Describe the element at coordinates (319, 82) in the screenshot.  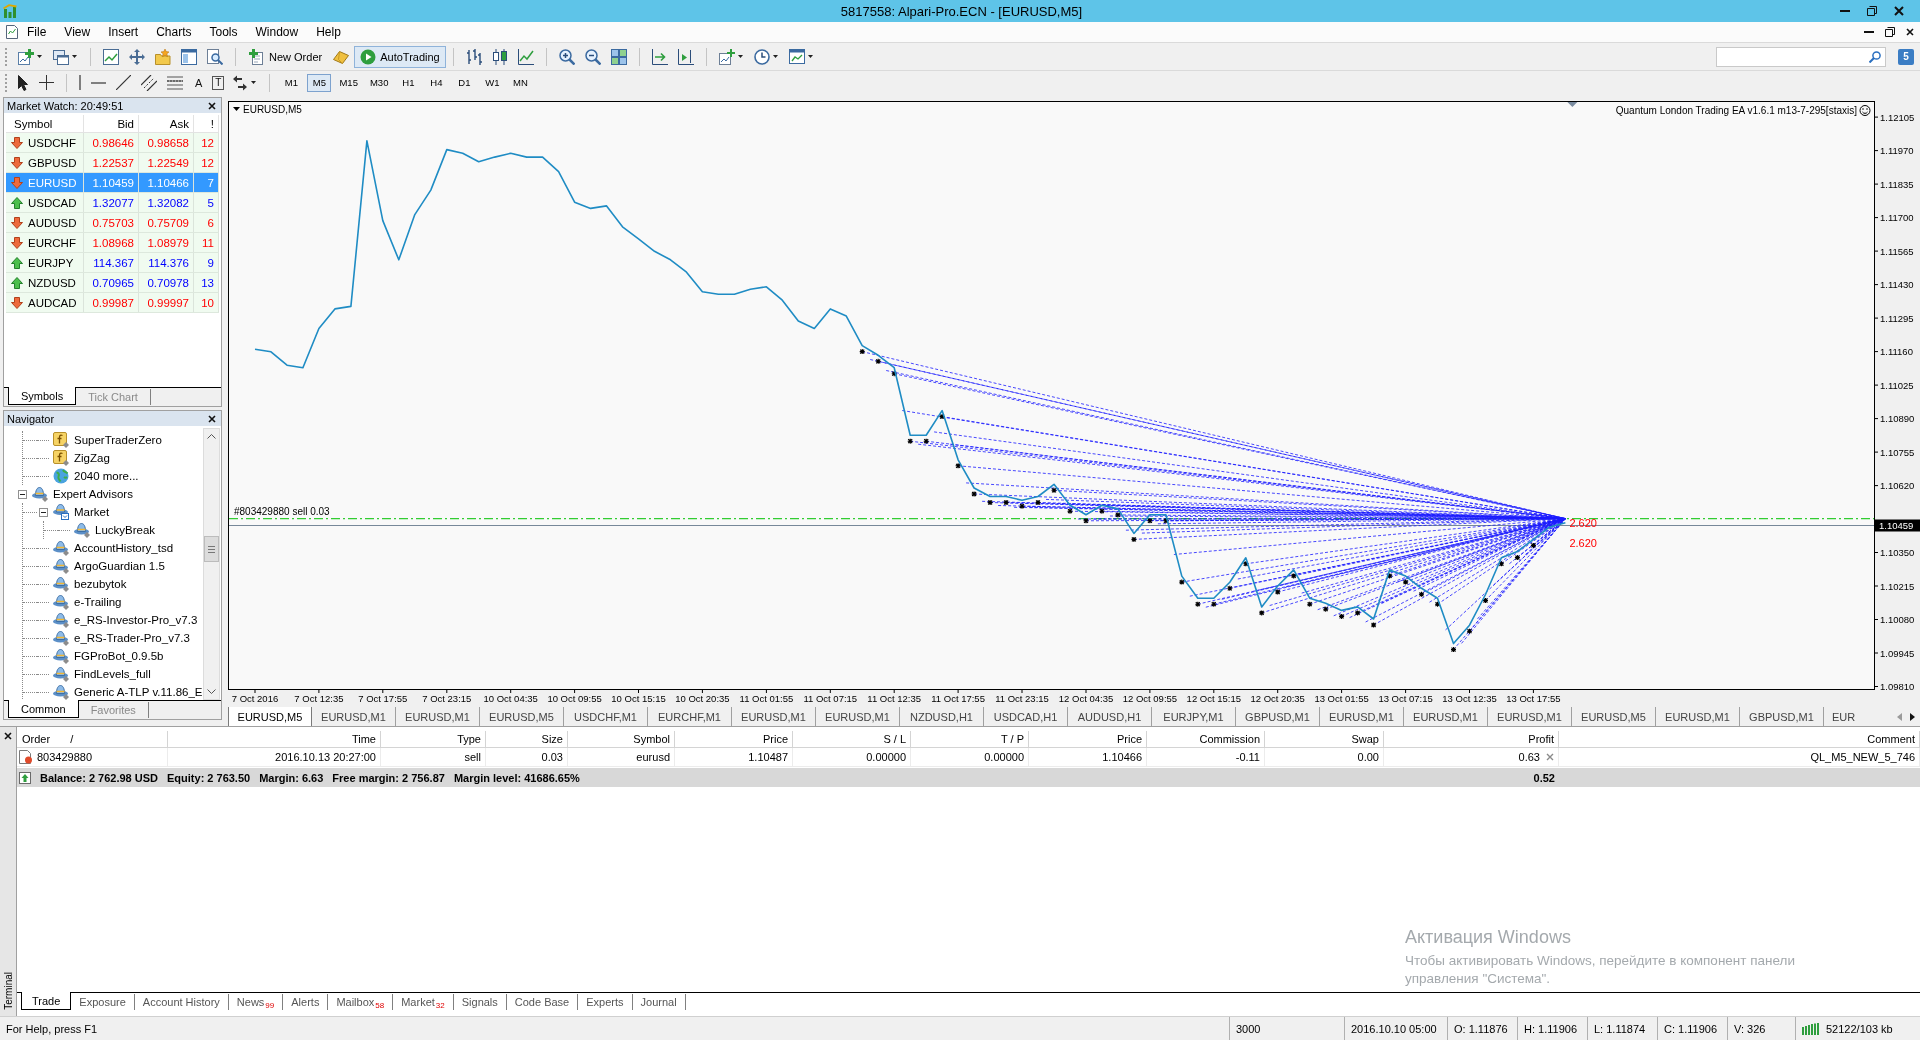
I see `period-button: M5` at that location.